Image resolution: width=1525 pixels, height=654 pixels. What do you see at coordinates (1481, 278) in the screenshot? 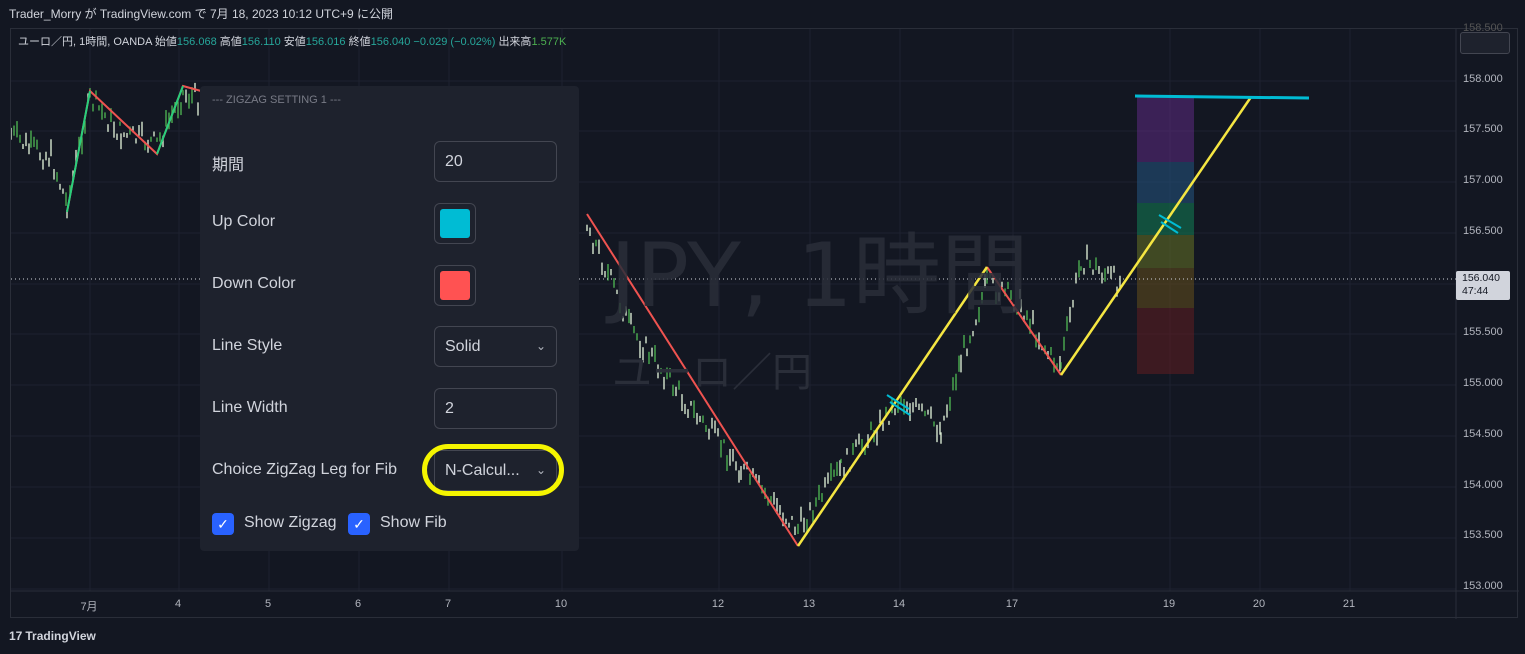
I see `current-price-value: 156.040` at bounding box center [1481, 278].